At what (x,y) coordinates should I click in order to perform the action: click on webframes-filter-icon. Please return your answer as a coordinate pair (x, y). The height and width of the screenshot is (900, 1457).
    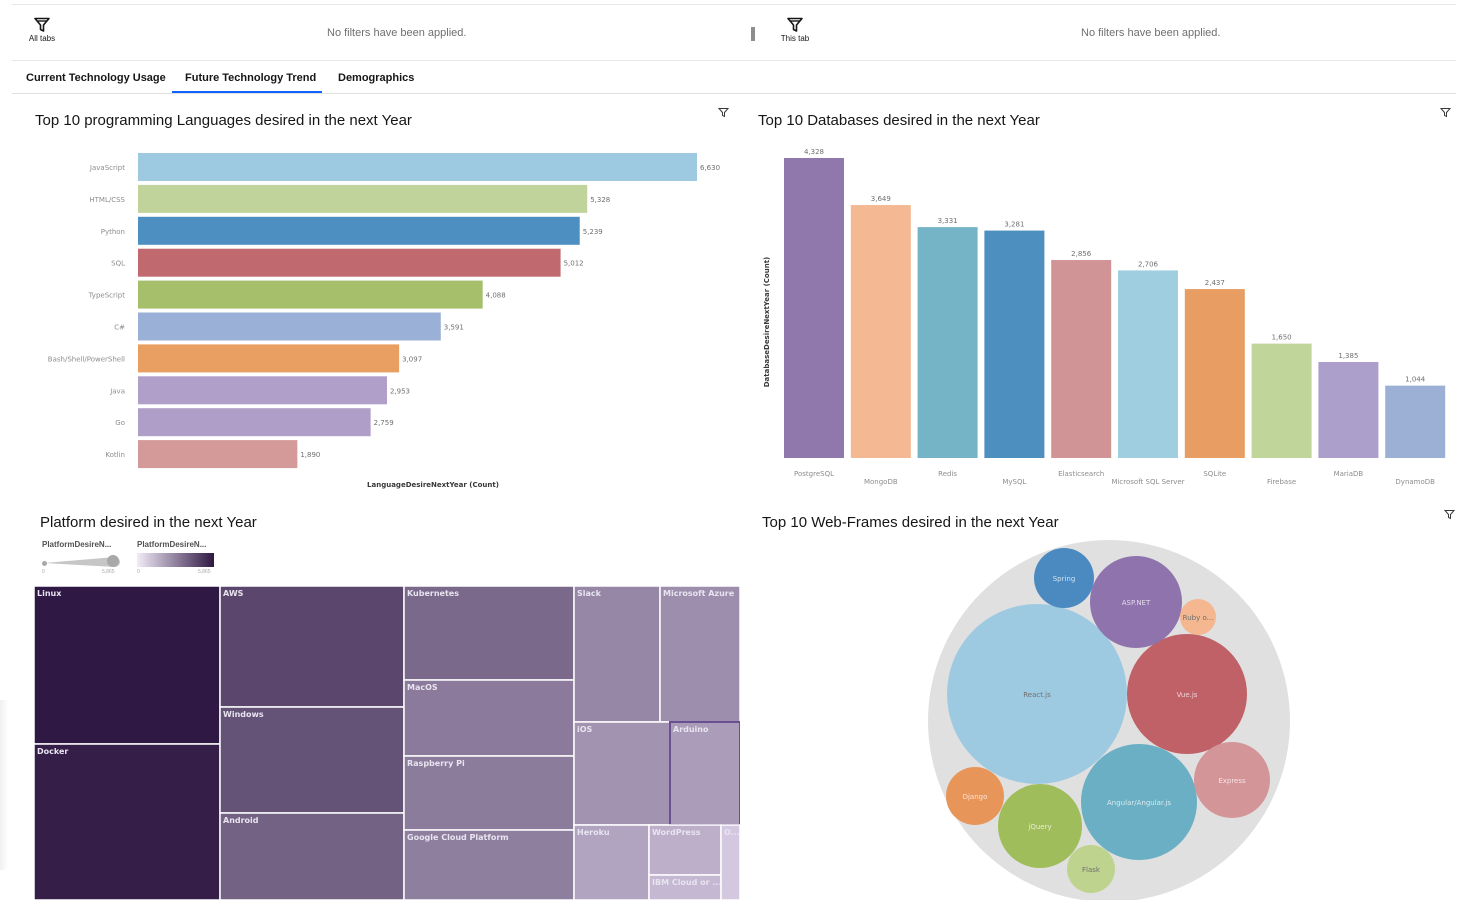
    Looking at the image, I should click on (1449, 514).